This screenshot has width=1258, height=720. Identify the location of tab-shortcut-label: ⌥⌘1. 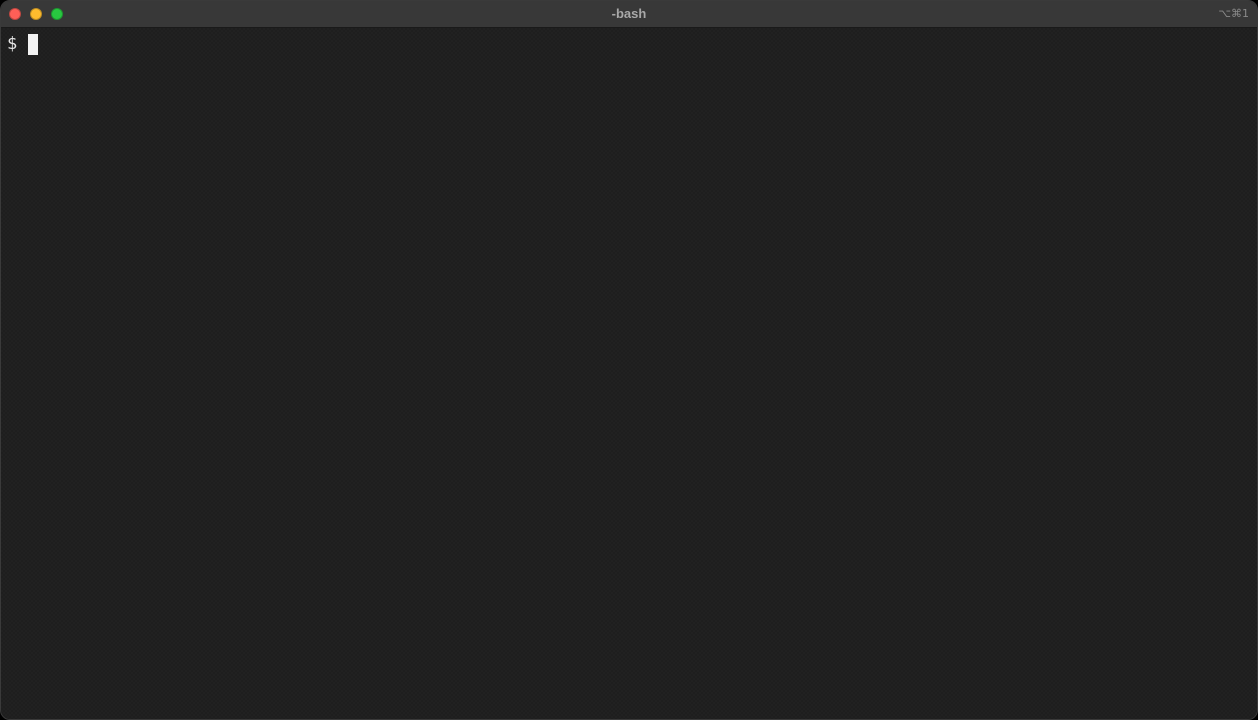
(1233, 13).